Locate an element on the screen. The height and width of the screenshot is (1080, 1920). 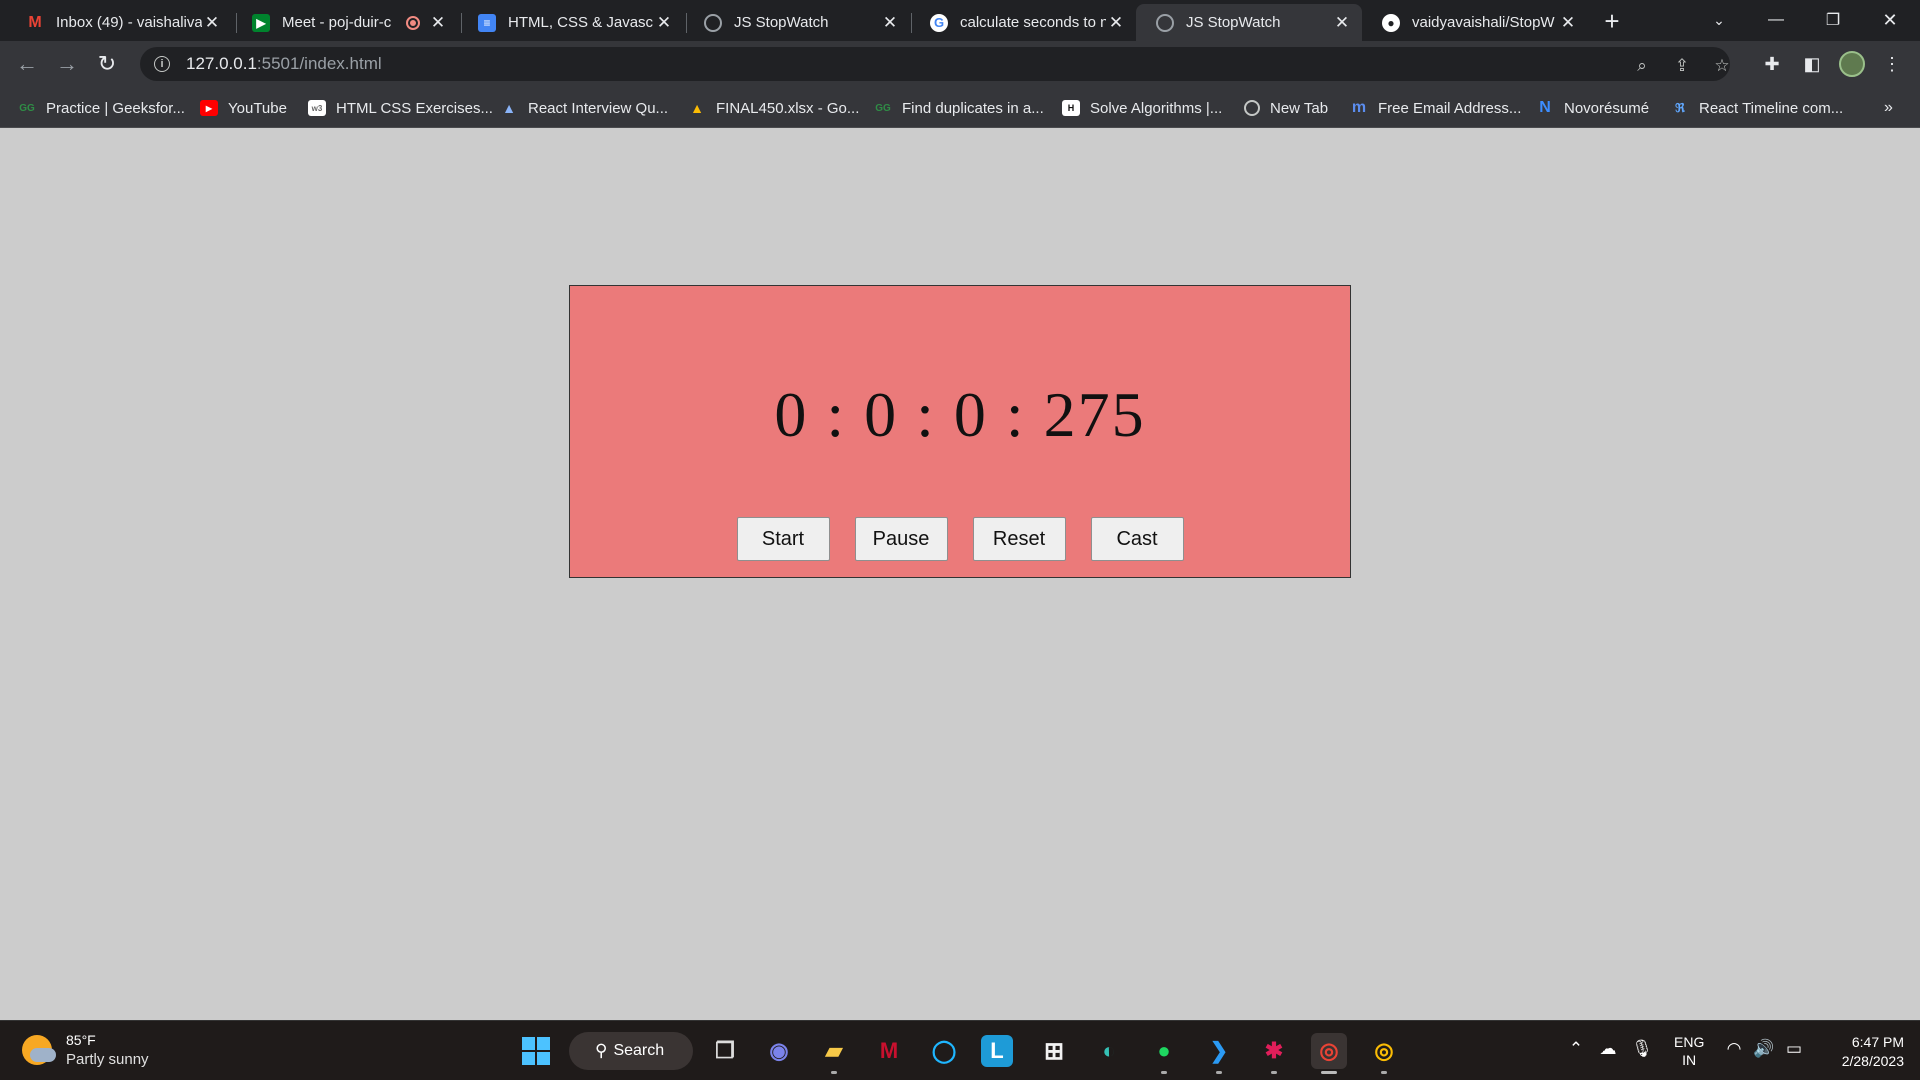
tab-search-chevron-icon: ⌄ is located at coordinates (1719, 20).